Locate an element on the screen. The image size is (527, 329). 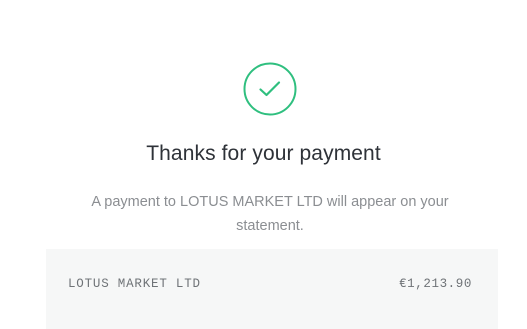
page-title: Thanks for your payment is located at coordinates (263, 153).